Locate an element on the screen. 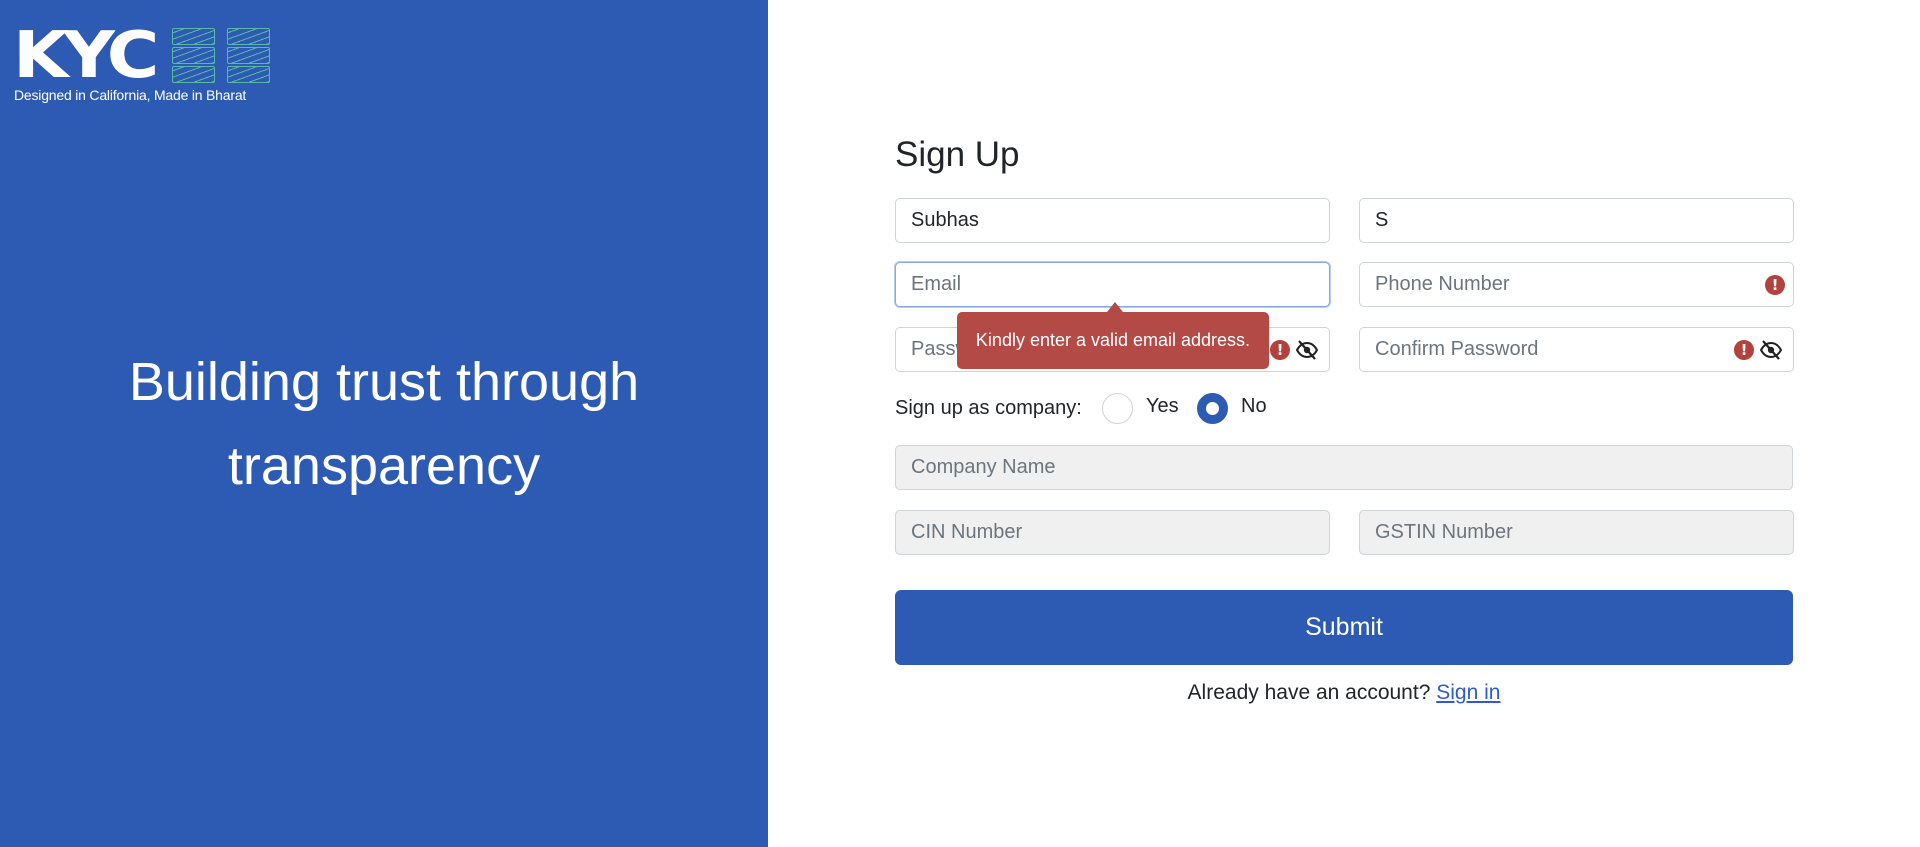 The image size is (1920, 847). logo-pattern-icon is located at coordinates (225, 56).